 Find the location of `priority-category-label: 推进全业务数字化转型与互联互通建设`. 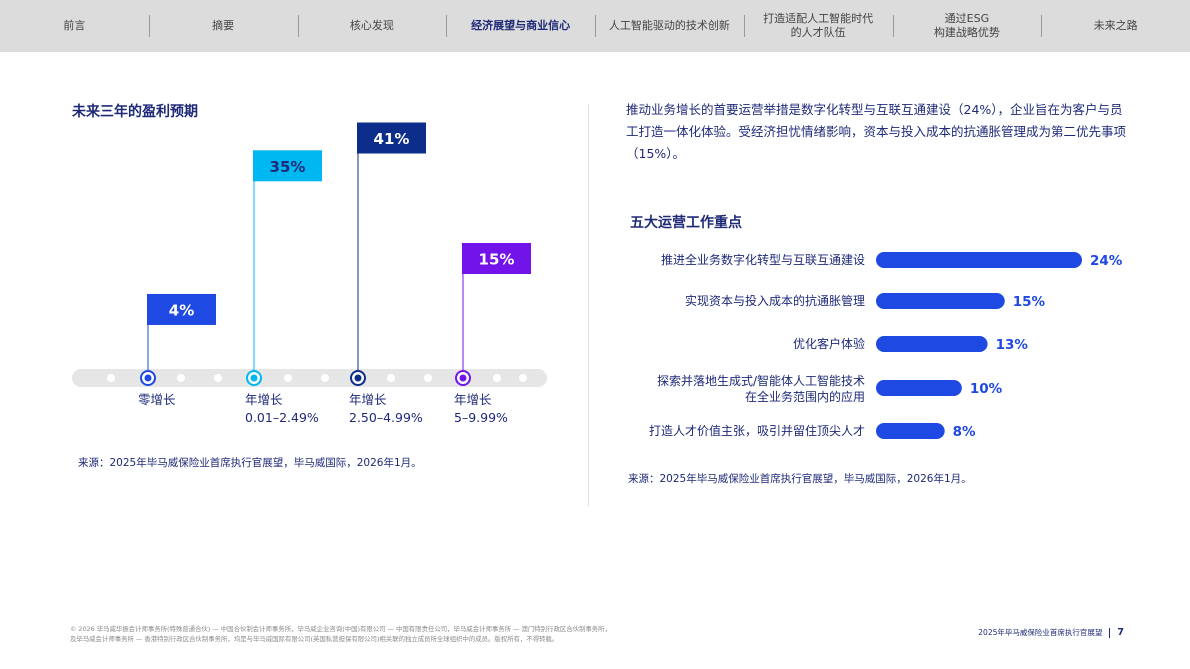

priority-category-label: 推进全业务数字化转型与互联互通建设 is located at coordinates (763, 259).